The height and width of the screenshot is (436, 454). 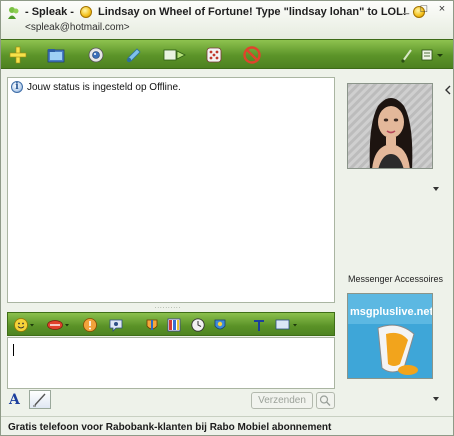 What do you see at coordinates (436, 189) in the screenshot?
I see `avatar-dropdown-arrow` at bounding box center [436, 189].